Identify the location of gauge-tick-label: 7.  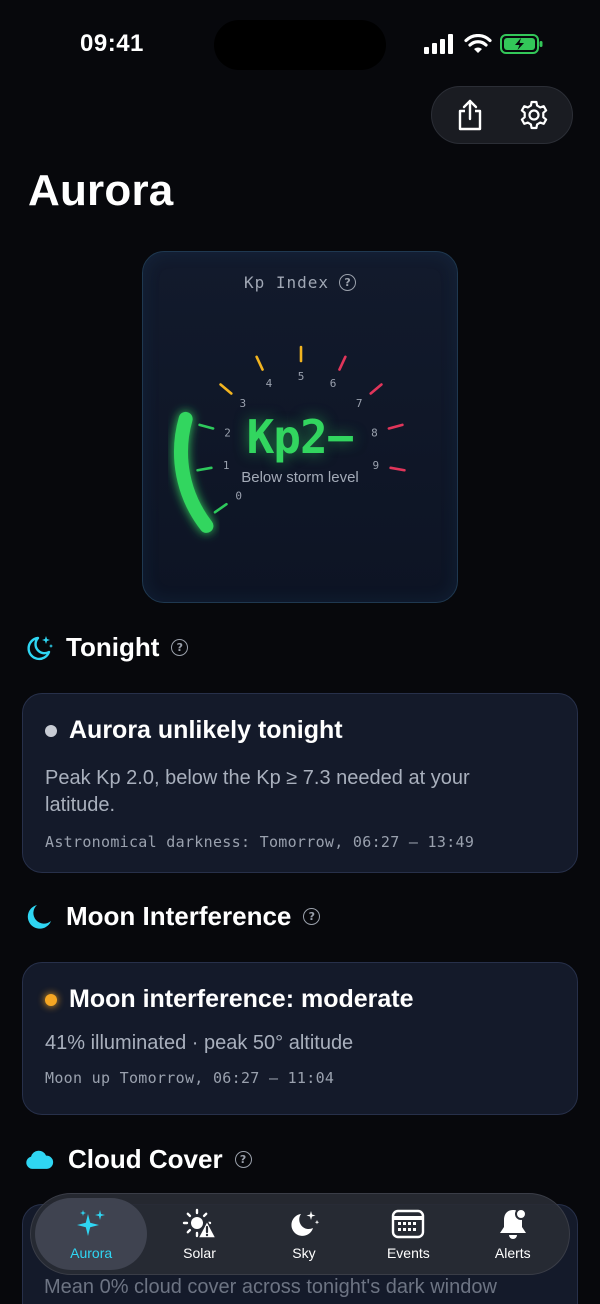
(359, 403).